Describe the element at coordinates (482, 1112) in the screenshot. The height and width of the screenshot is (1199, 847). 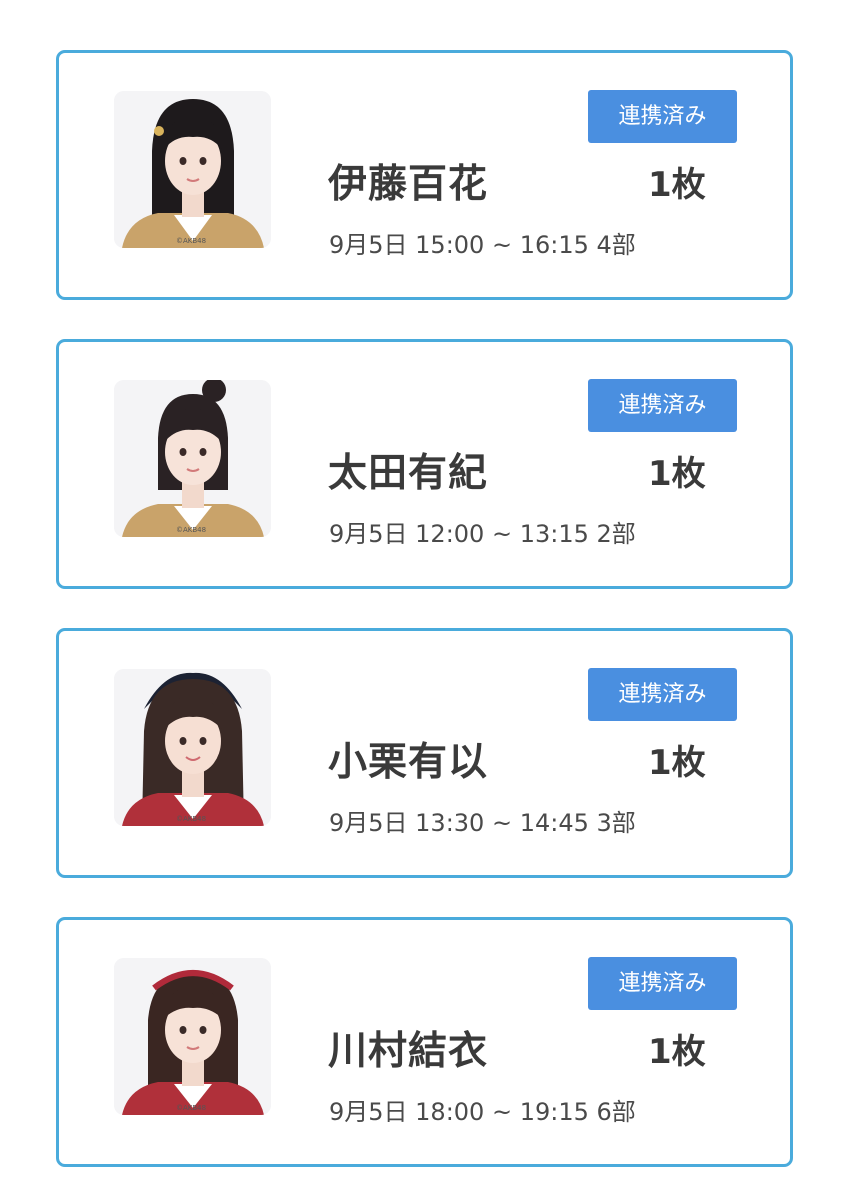
I see `event-time: 9月5日 18:00 ~ 19:15 6部` at that location.